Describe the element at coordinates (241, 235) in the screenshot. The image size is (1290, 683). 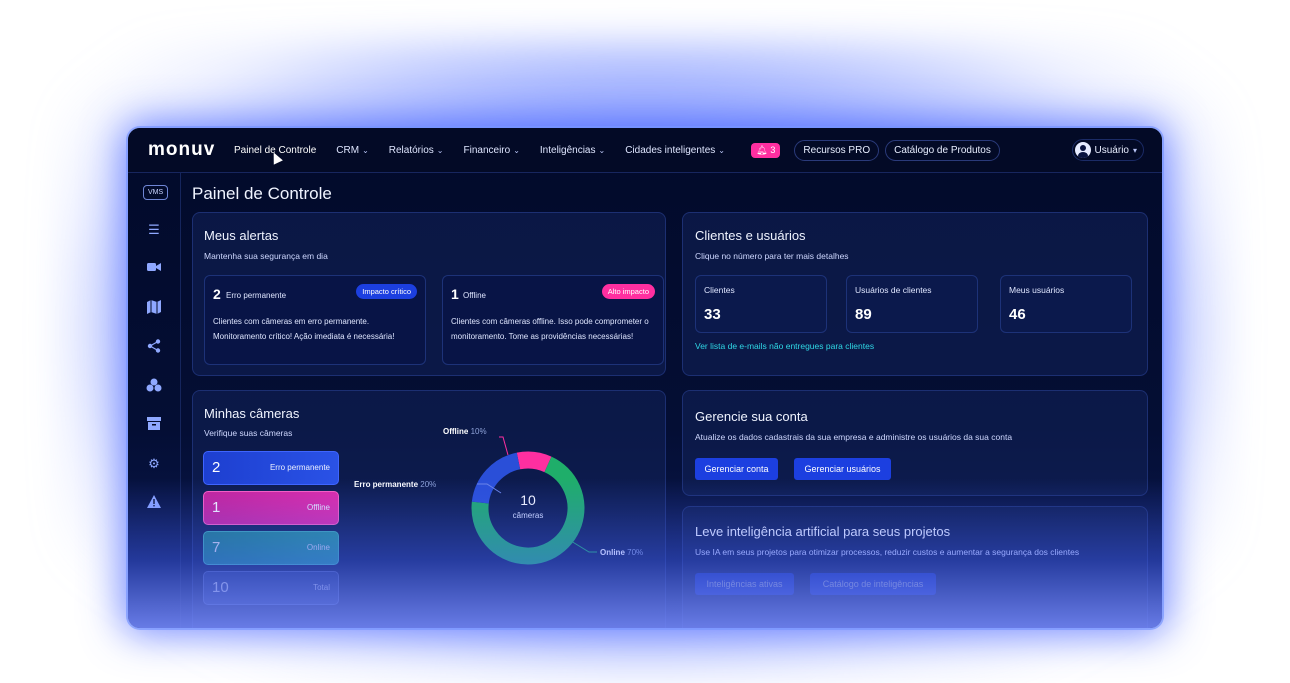
I see `alerts-title: Meus alertas` at that location.